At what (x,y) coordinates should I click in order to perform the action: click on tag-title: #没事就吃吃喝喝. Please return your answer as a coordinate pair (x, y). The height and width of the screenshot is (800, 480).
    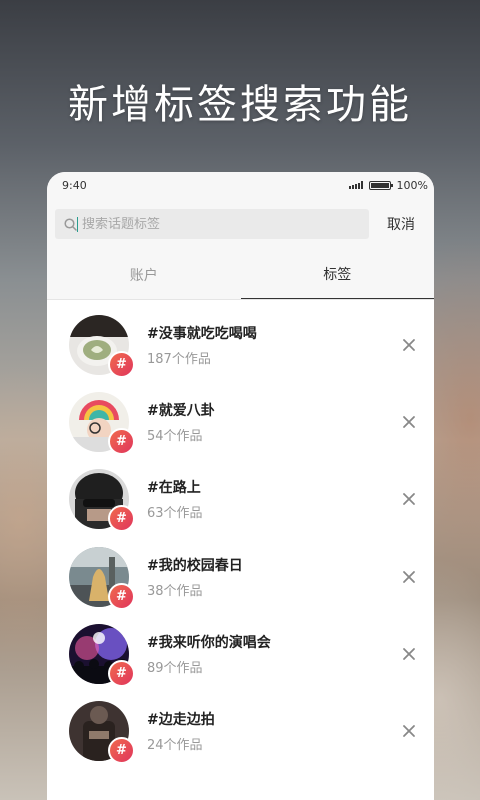
    Looking at the image, I should click on (202, 333).